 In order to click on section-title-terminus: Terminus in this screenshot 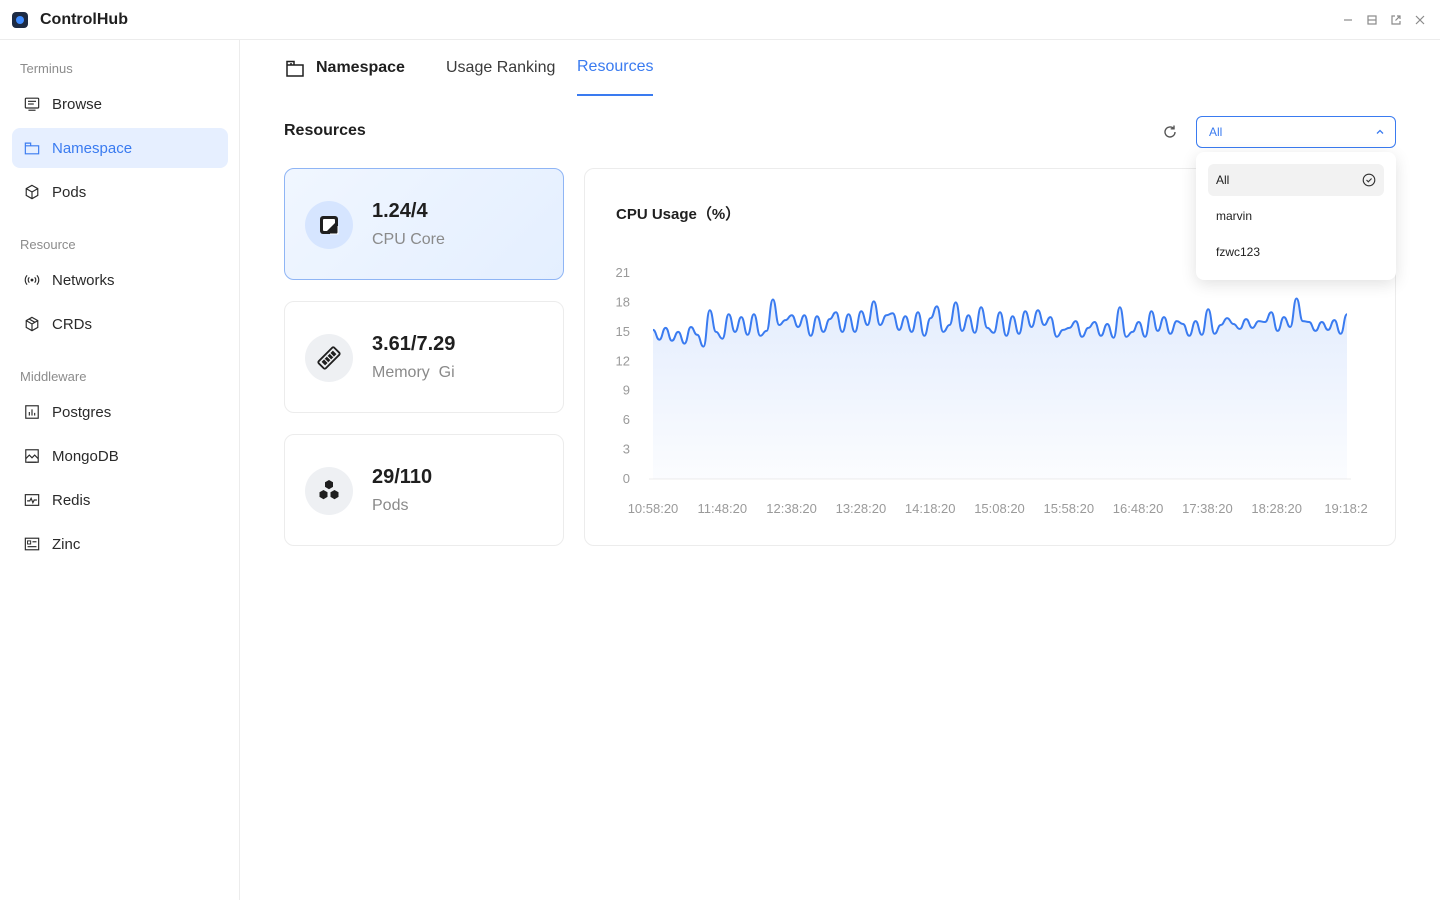, I will do `click(46, 68)`.